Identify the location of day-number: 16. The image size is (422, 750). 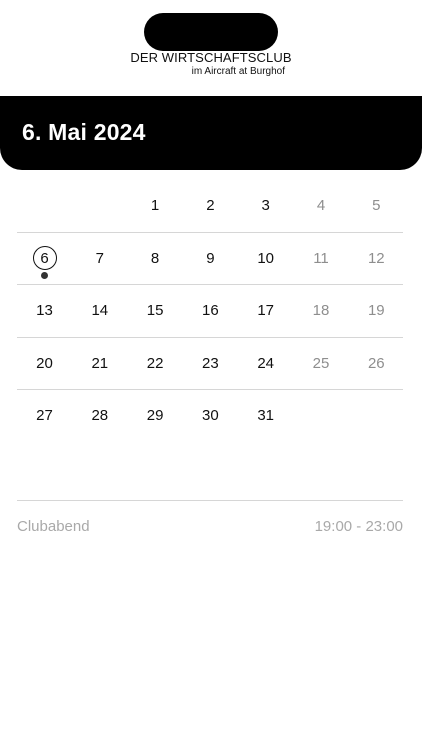
(210, 310).